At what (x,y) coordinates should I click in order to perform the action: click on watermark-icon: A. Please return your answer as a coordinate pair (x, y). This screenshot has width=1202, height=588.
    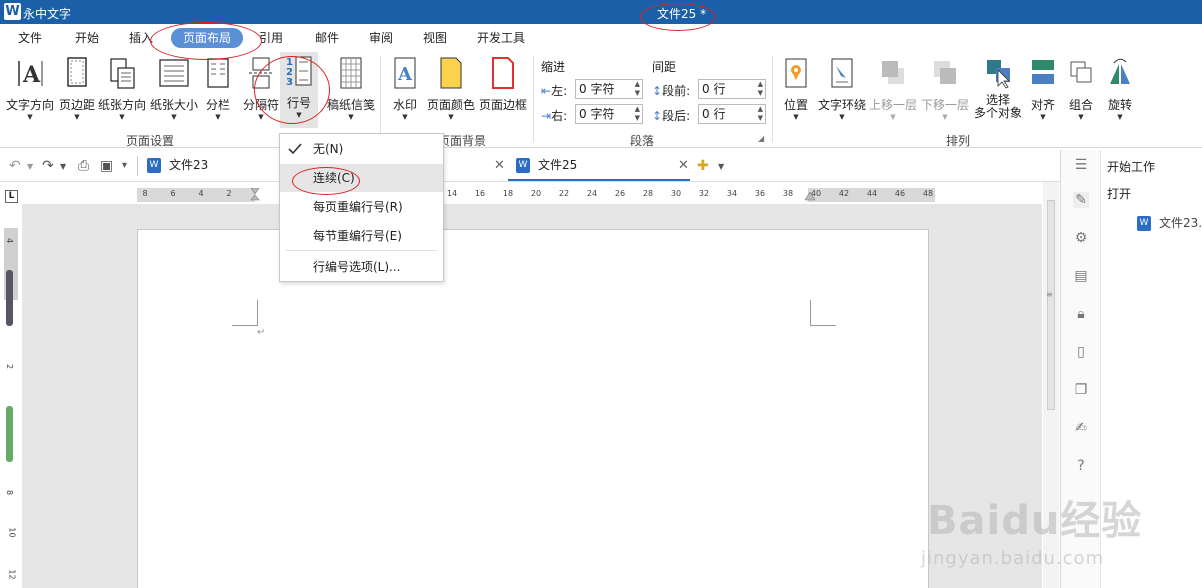
    Looking at the image, I should click on (405, 73).